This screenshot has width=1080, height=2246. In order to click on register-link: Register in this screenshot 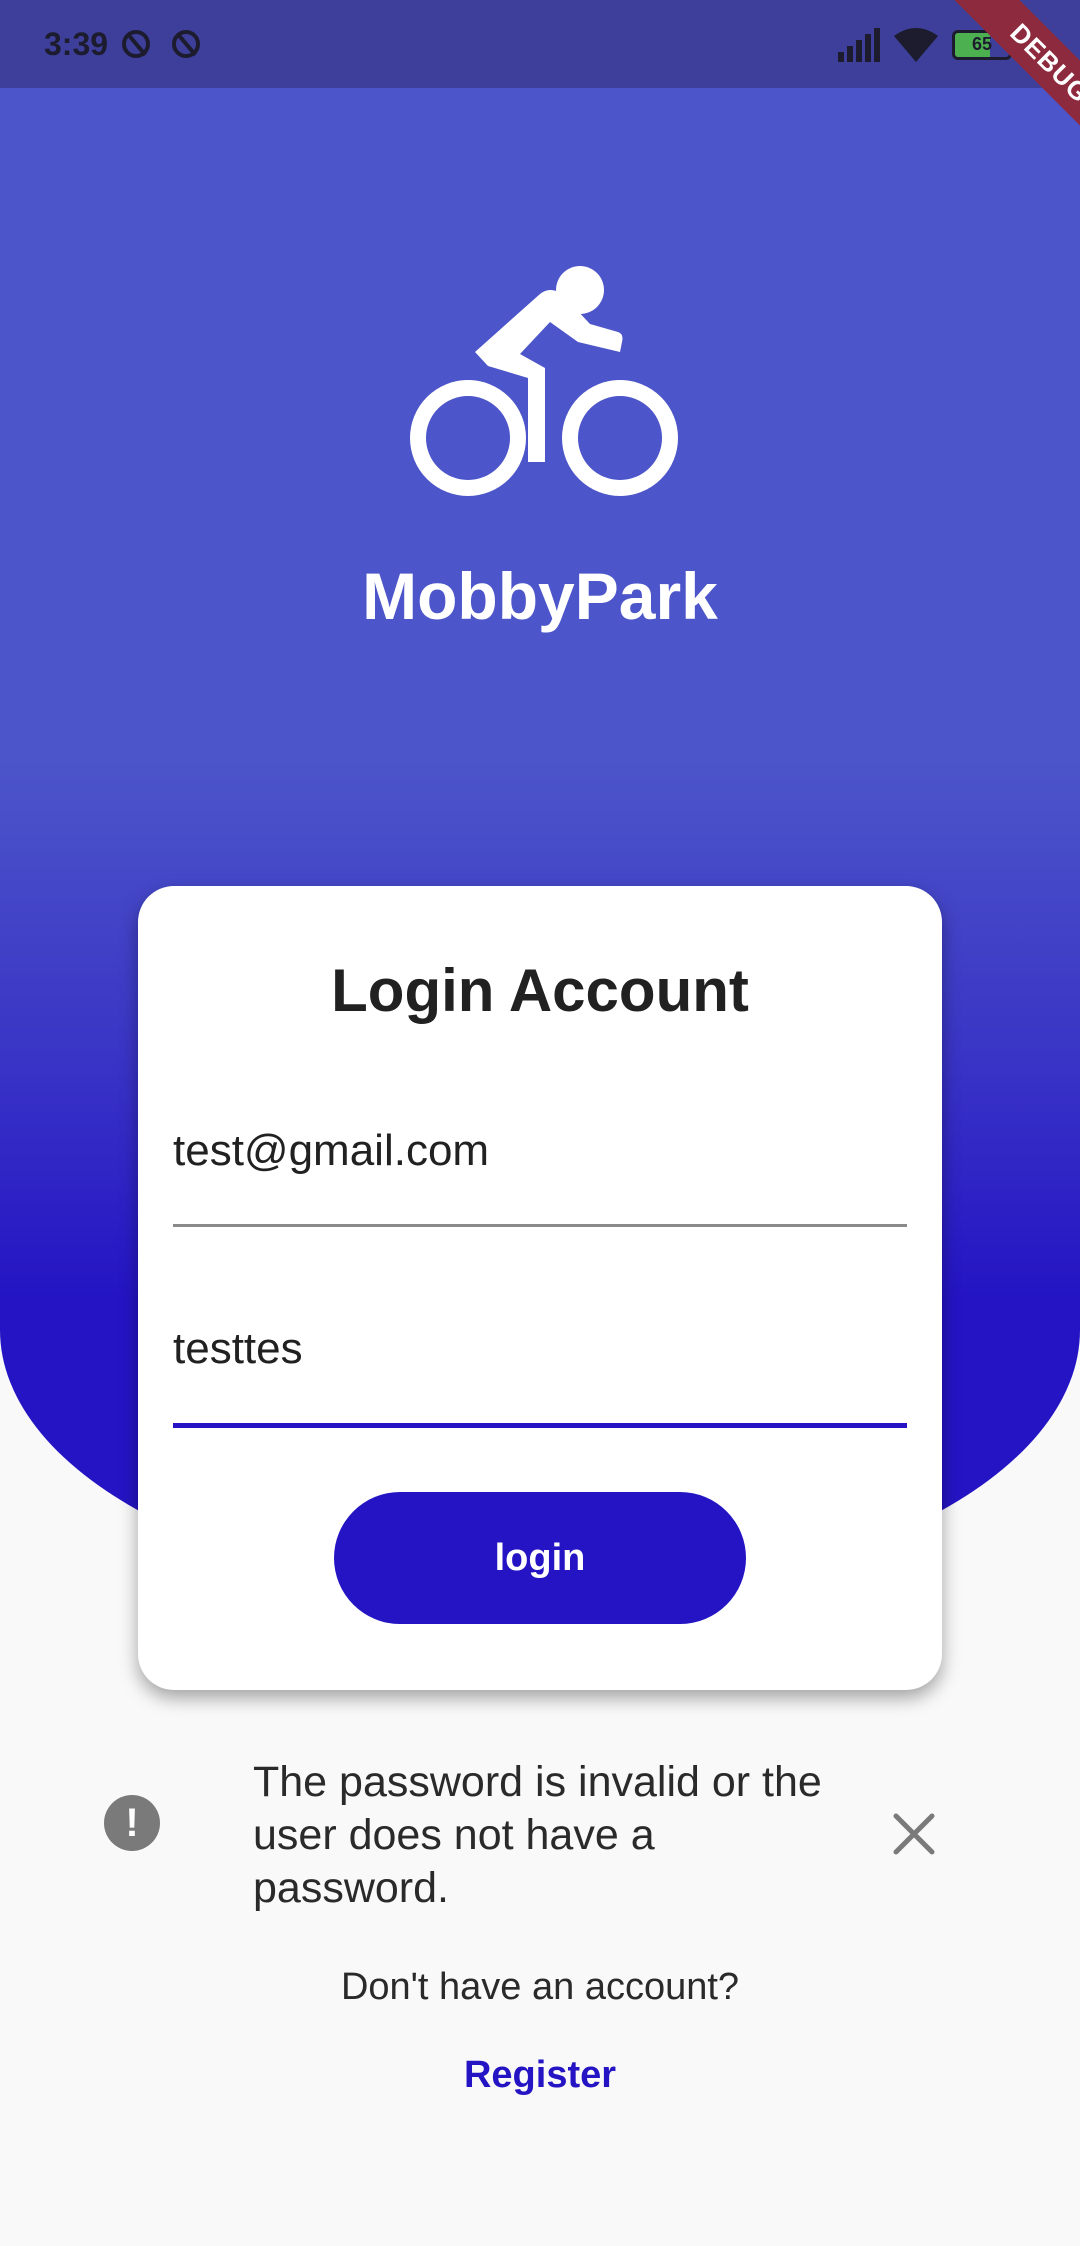, I will do `click(540, 2075)`.